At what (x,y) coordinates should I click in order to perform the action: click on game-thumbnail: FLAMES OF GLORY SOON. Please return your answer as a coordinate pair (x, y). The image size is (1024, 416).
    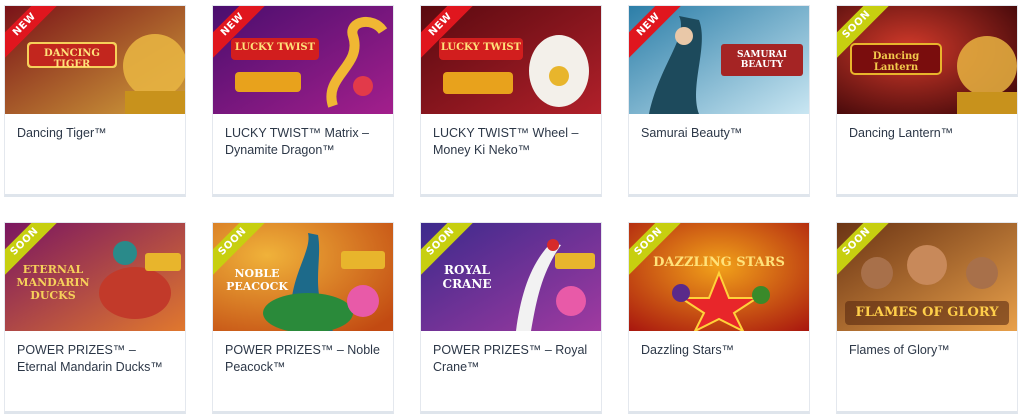
    Looking at the image, I should click on (927, 277).